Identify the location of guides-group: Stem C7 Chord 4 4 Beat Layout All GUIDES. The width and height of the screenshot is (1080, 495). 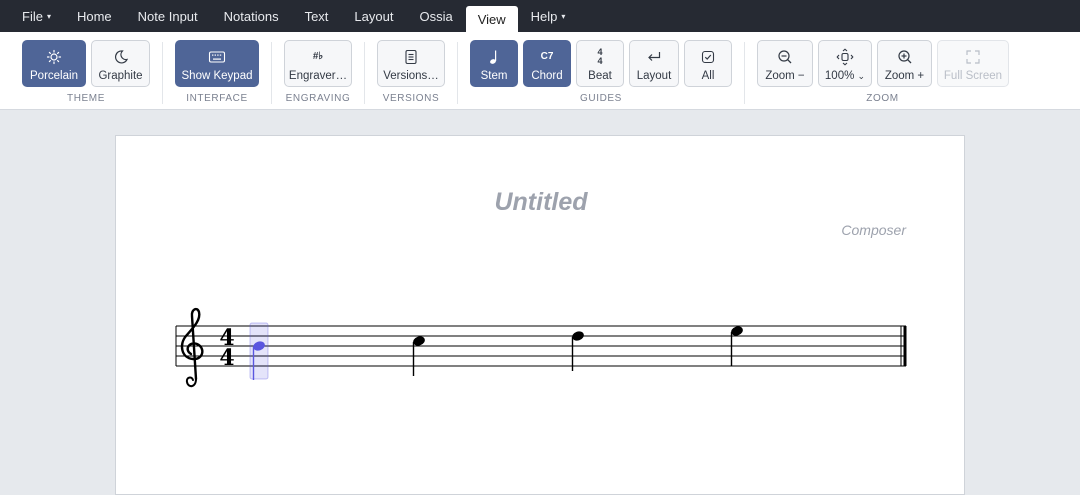
(601, 71).